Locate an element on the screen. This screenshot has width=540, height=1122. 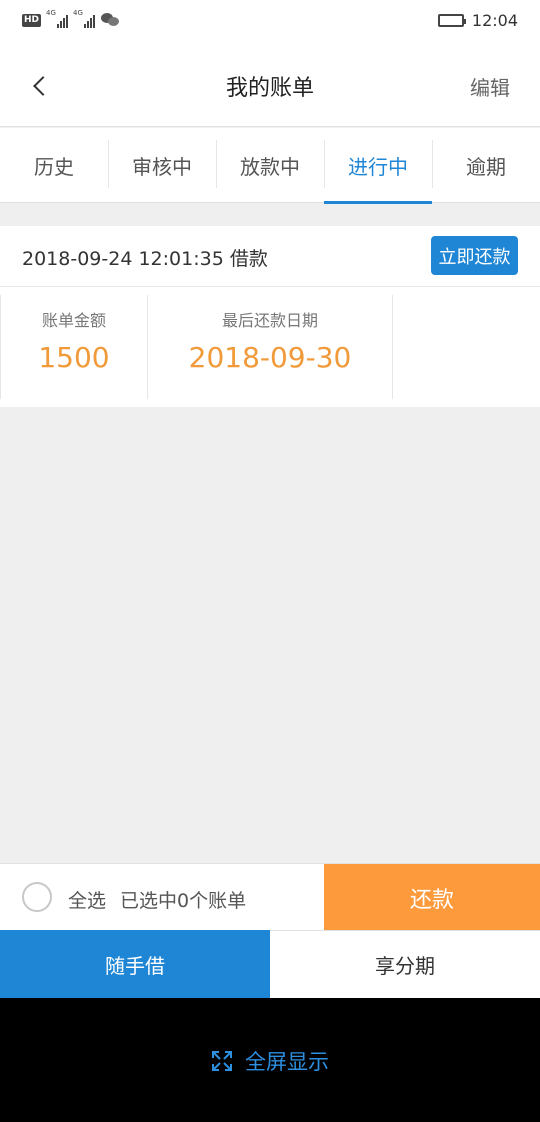
bottom-tab-quick-loan: 随手借 is located at coordinates (135, 964).